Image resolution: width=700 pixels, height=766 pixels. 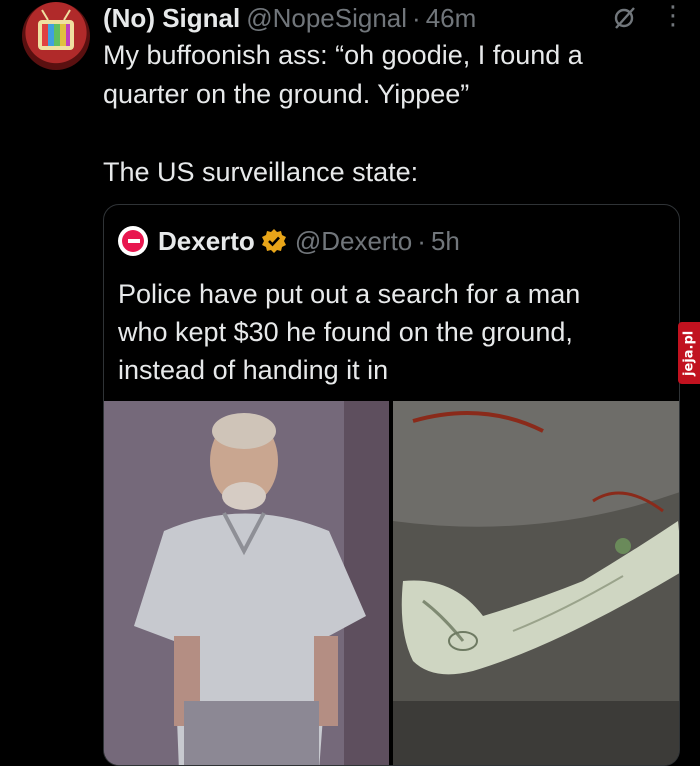 I want to click on tweet-timestamp: 46m, so click(x=451, y=18).